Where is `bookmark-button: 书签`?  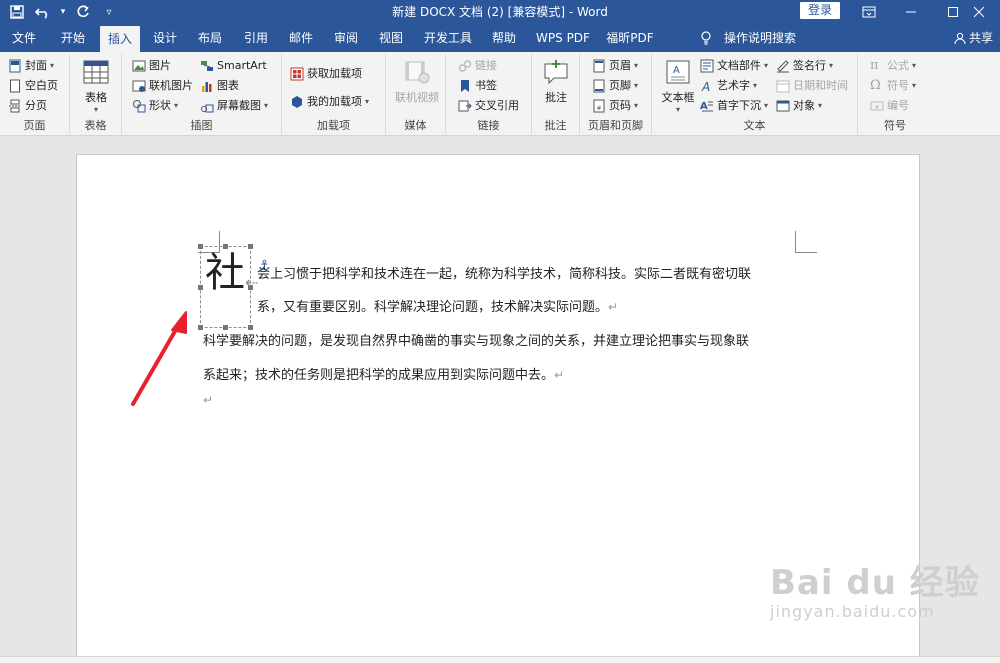 bookmark-button: 书签 is located at coordinates (477, 85).